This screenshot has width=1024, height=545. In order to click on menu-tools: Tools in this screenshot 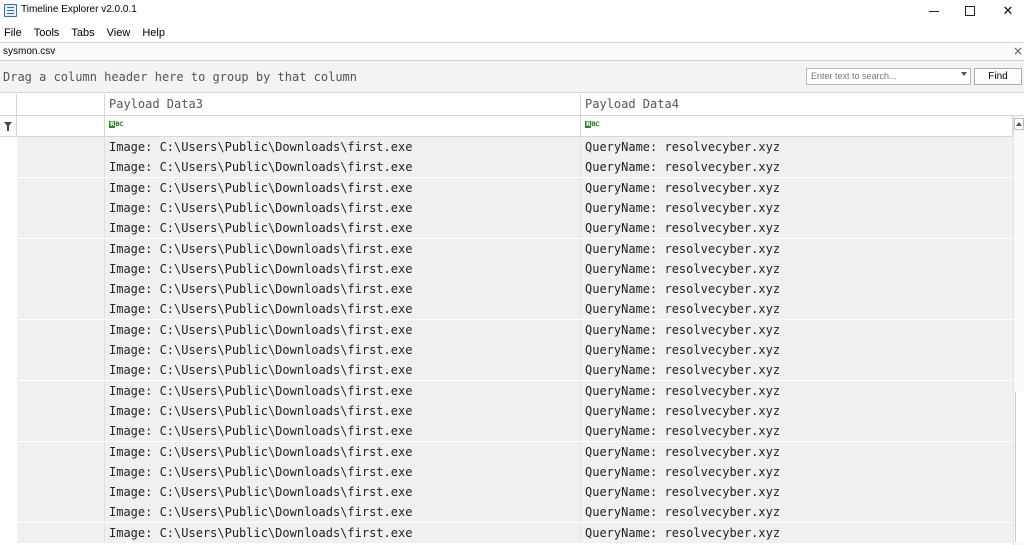, I will do `click(47, 33)`.